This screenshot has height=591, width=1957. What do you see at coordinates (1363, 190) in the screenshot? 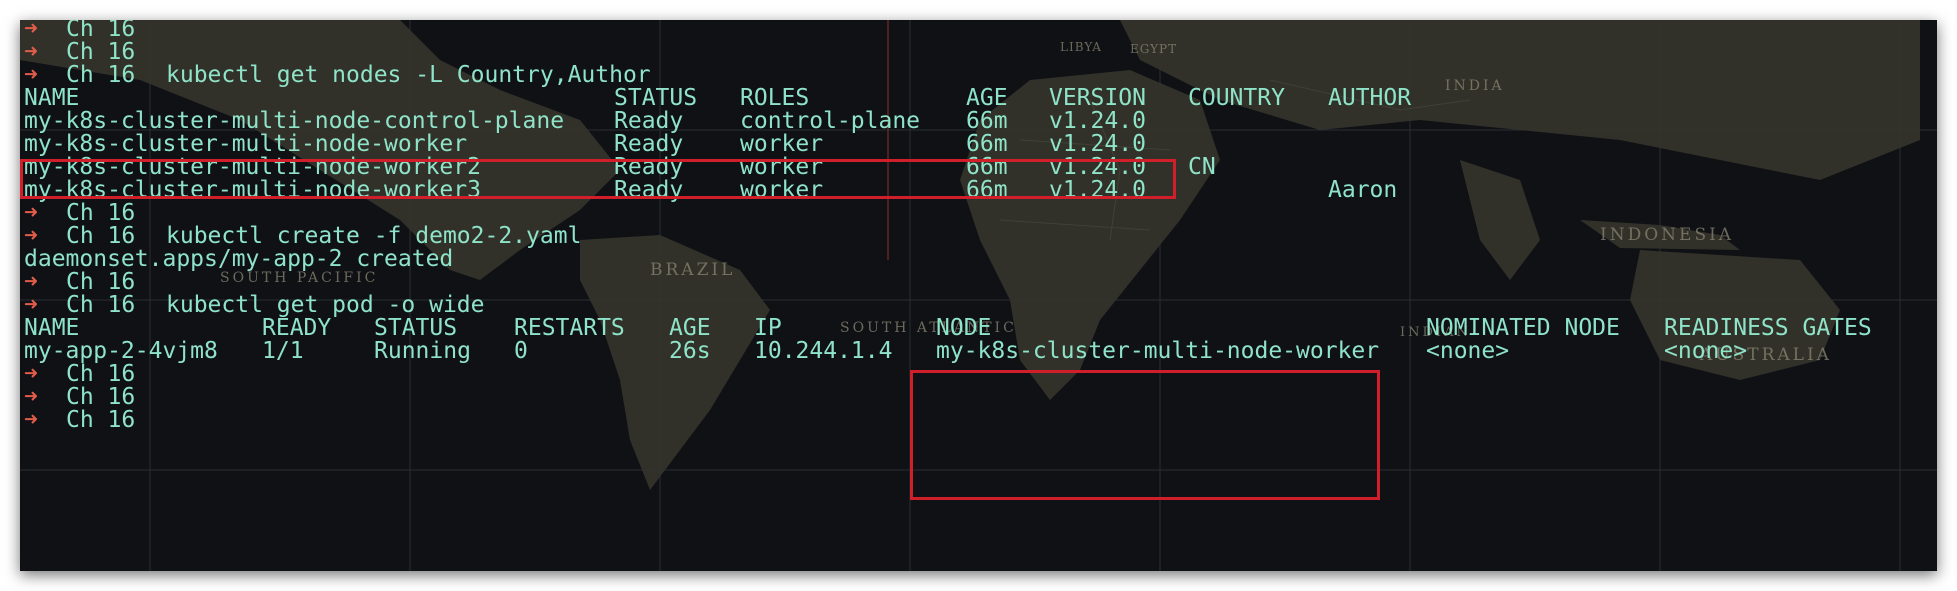
I see `node-author: Aaron` at bounding box center [1363, 190].